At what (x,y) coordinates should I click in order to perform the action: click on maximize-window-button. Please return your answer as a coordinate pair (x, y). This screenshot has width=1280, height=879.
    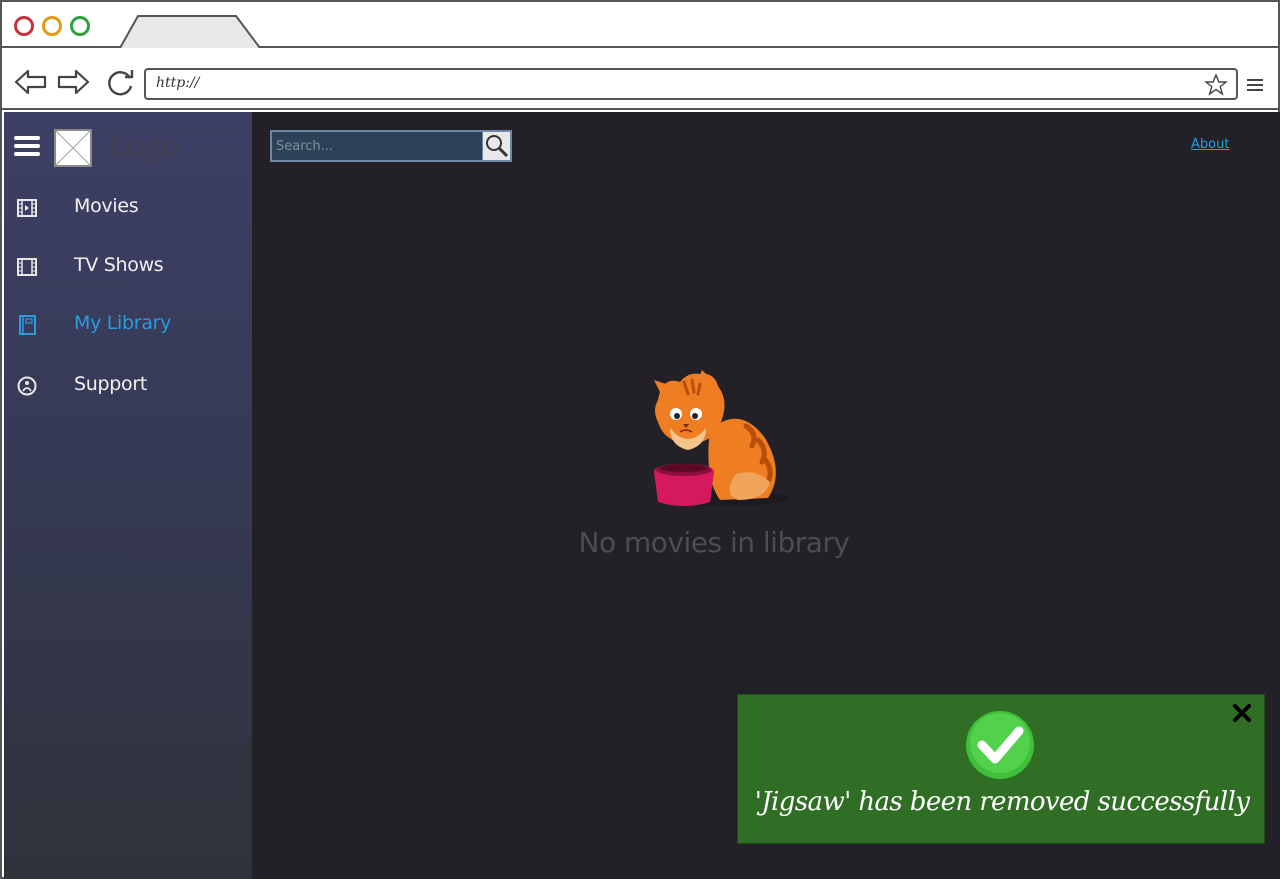
    Looking at the image, I should click on (80, 26).